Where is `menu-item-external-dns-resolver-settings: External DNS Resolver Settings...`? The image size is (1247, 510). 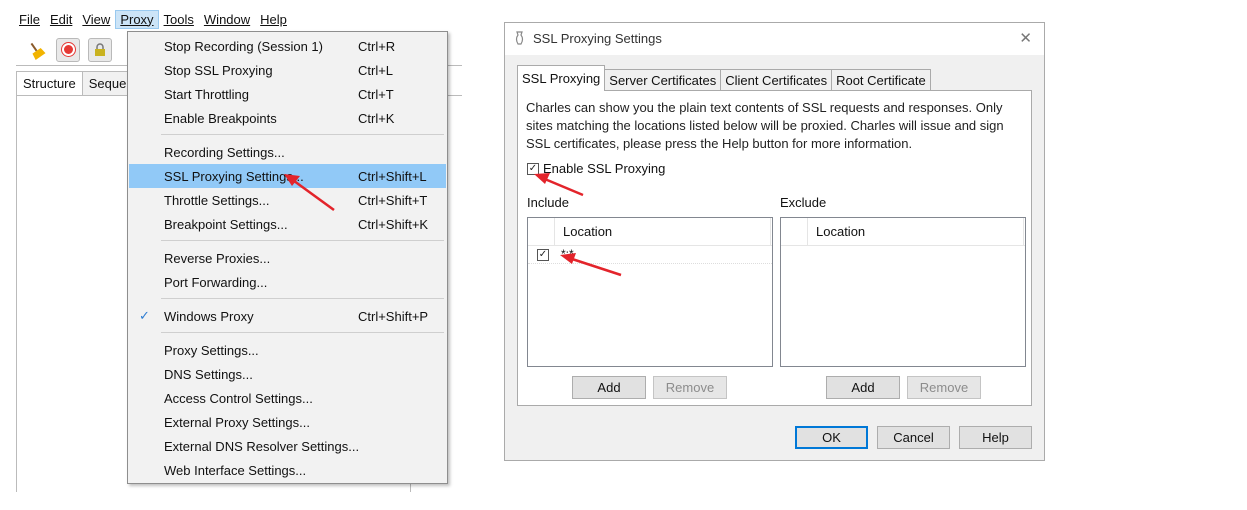
menu-item-external-dns-resolver-settings: External DNS Resolver Settings... is located at coordinates (287, 446).